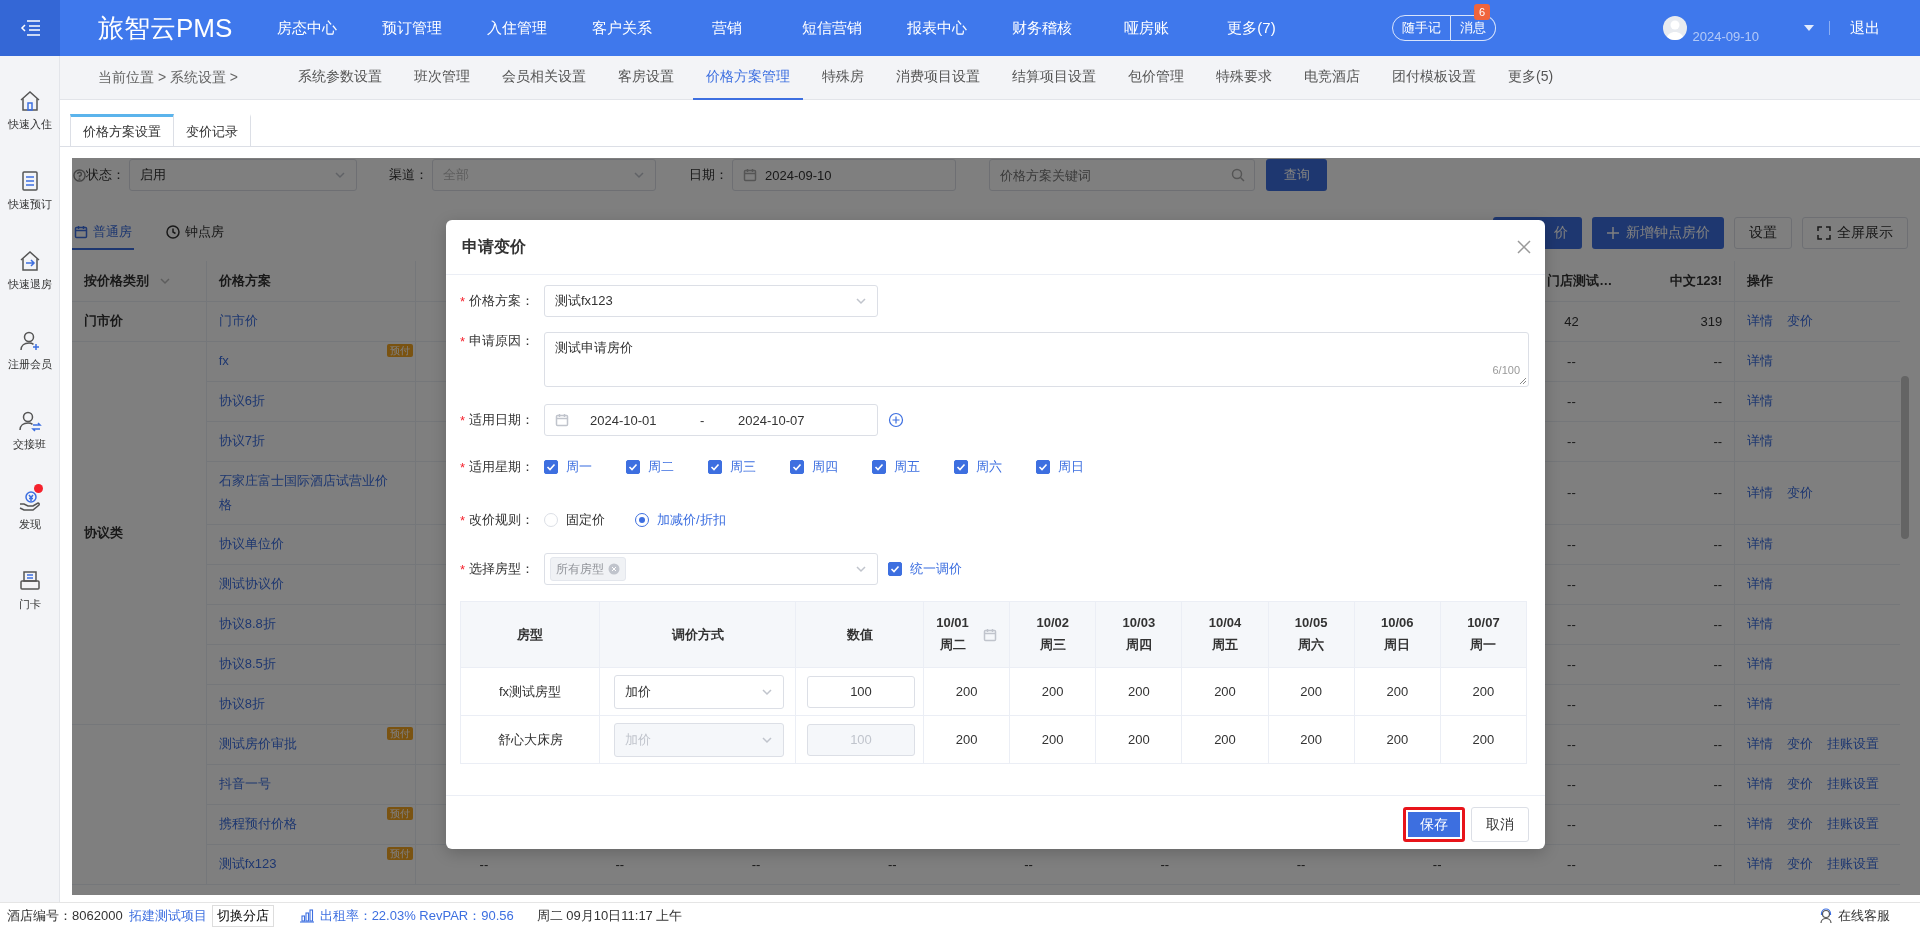 The height and width of the screenshot is (929, 1920). I want to click on fullscreen-button: 全屏展示, so click(1855, 233).